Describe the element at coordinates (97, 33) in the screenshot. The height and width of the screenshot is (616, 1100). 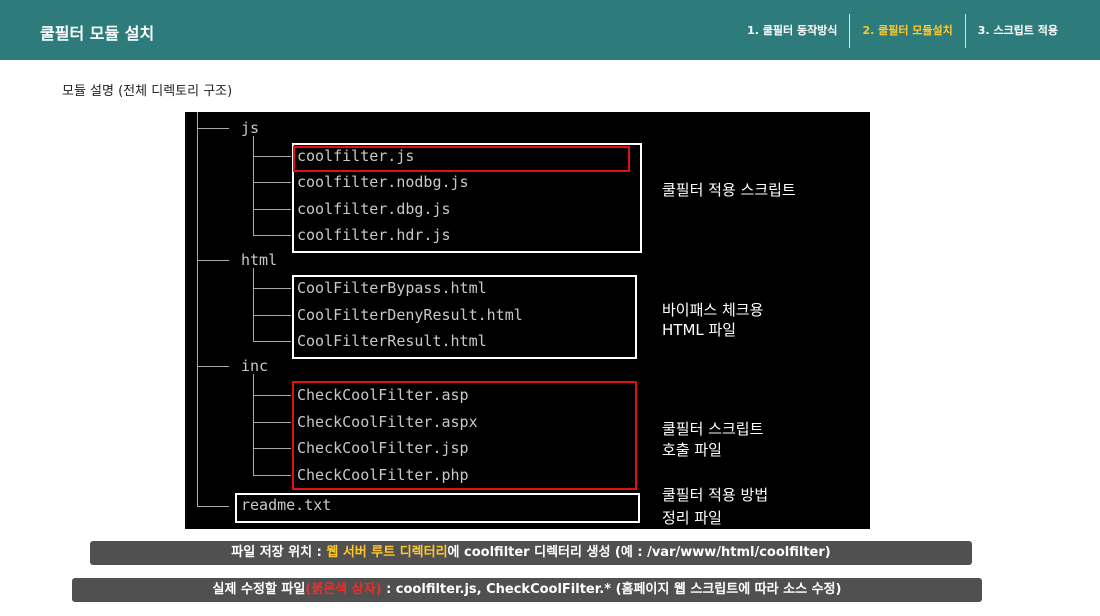
I see `page-title: 쿨필터 모듈 설치` at that location.